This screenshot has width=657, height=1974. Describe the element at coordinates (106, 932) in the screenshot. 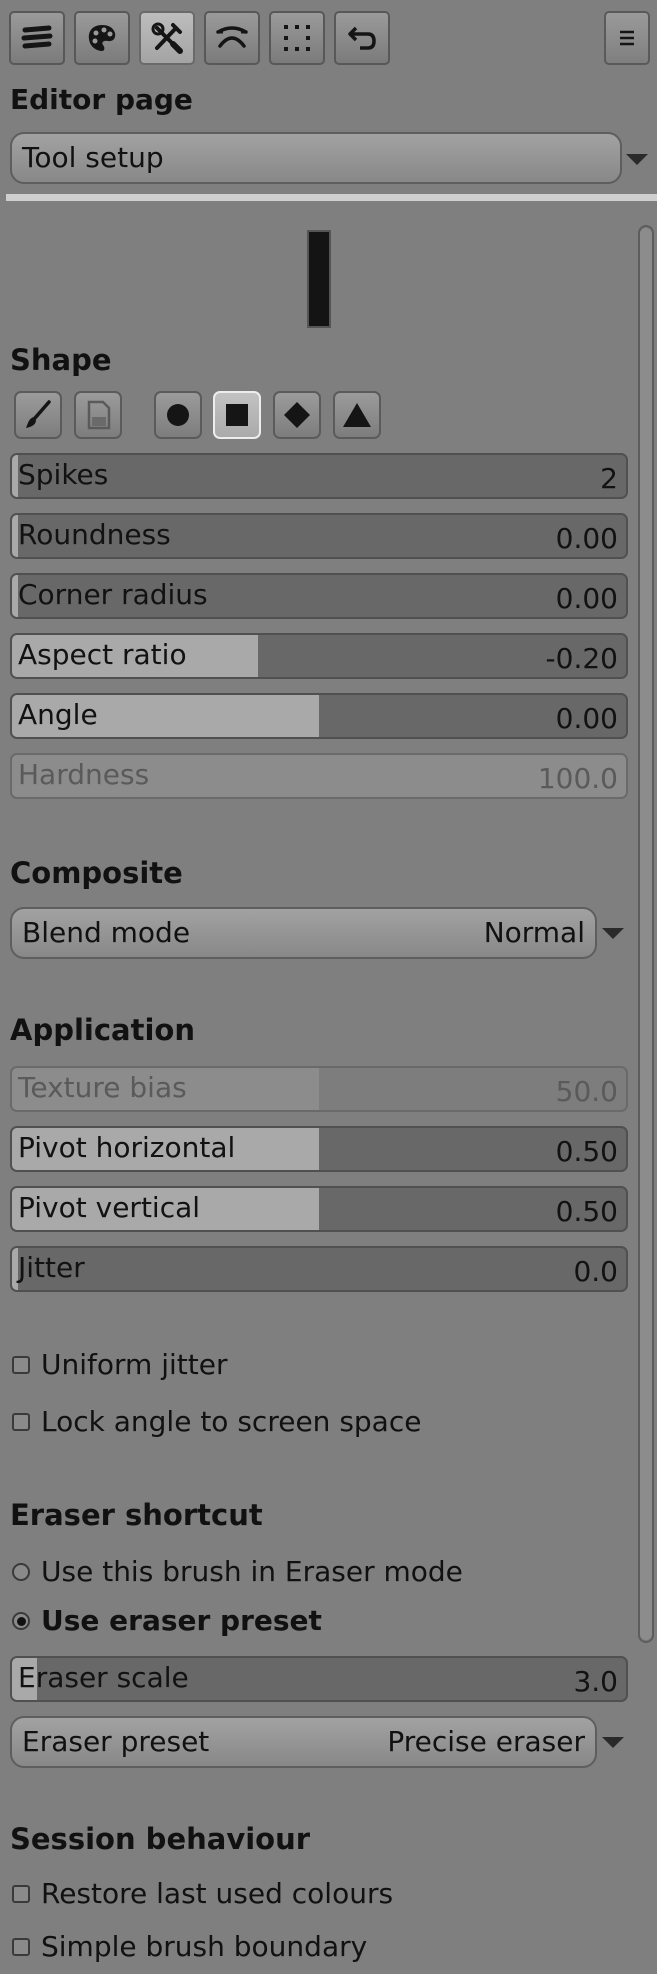

I see `blend-mode-label: Blend mode` at that location.